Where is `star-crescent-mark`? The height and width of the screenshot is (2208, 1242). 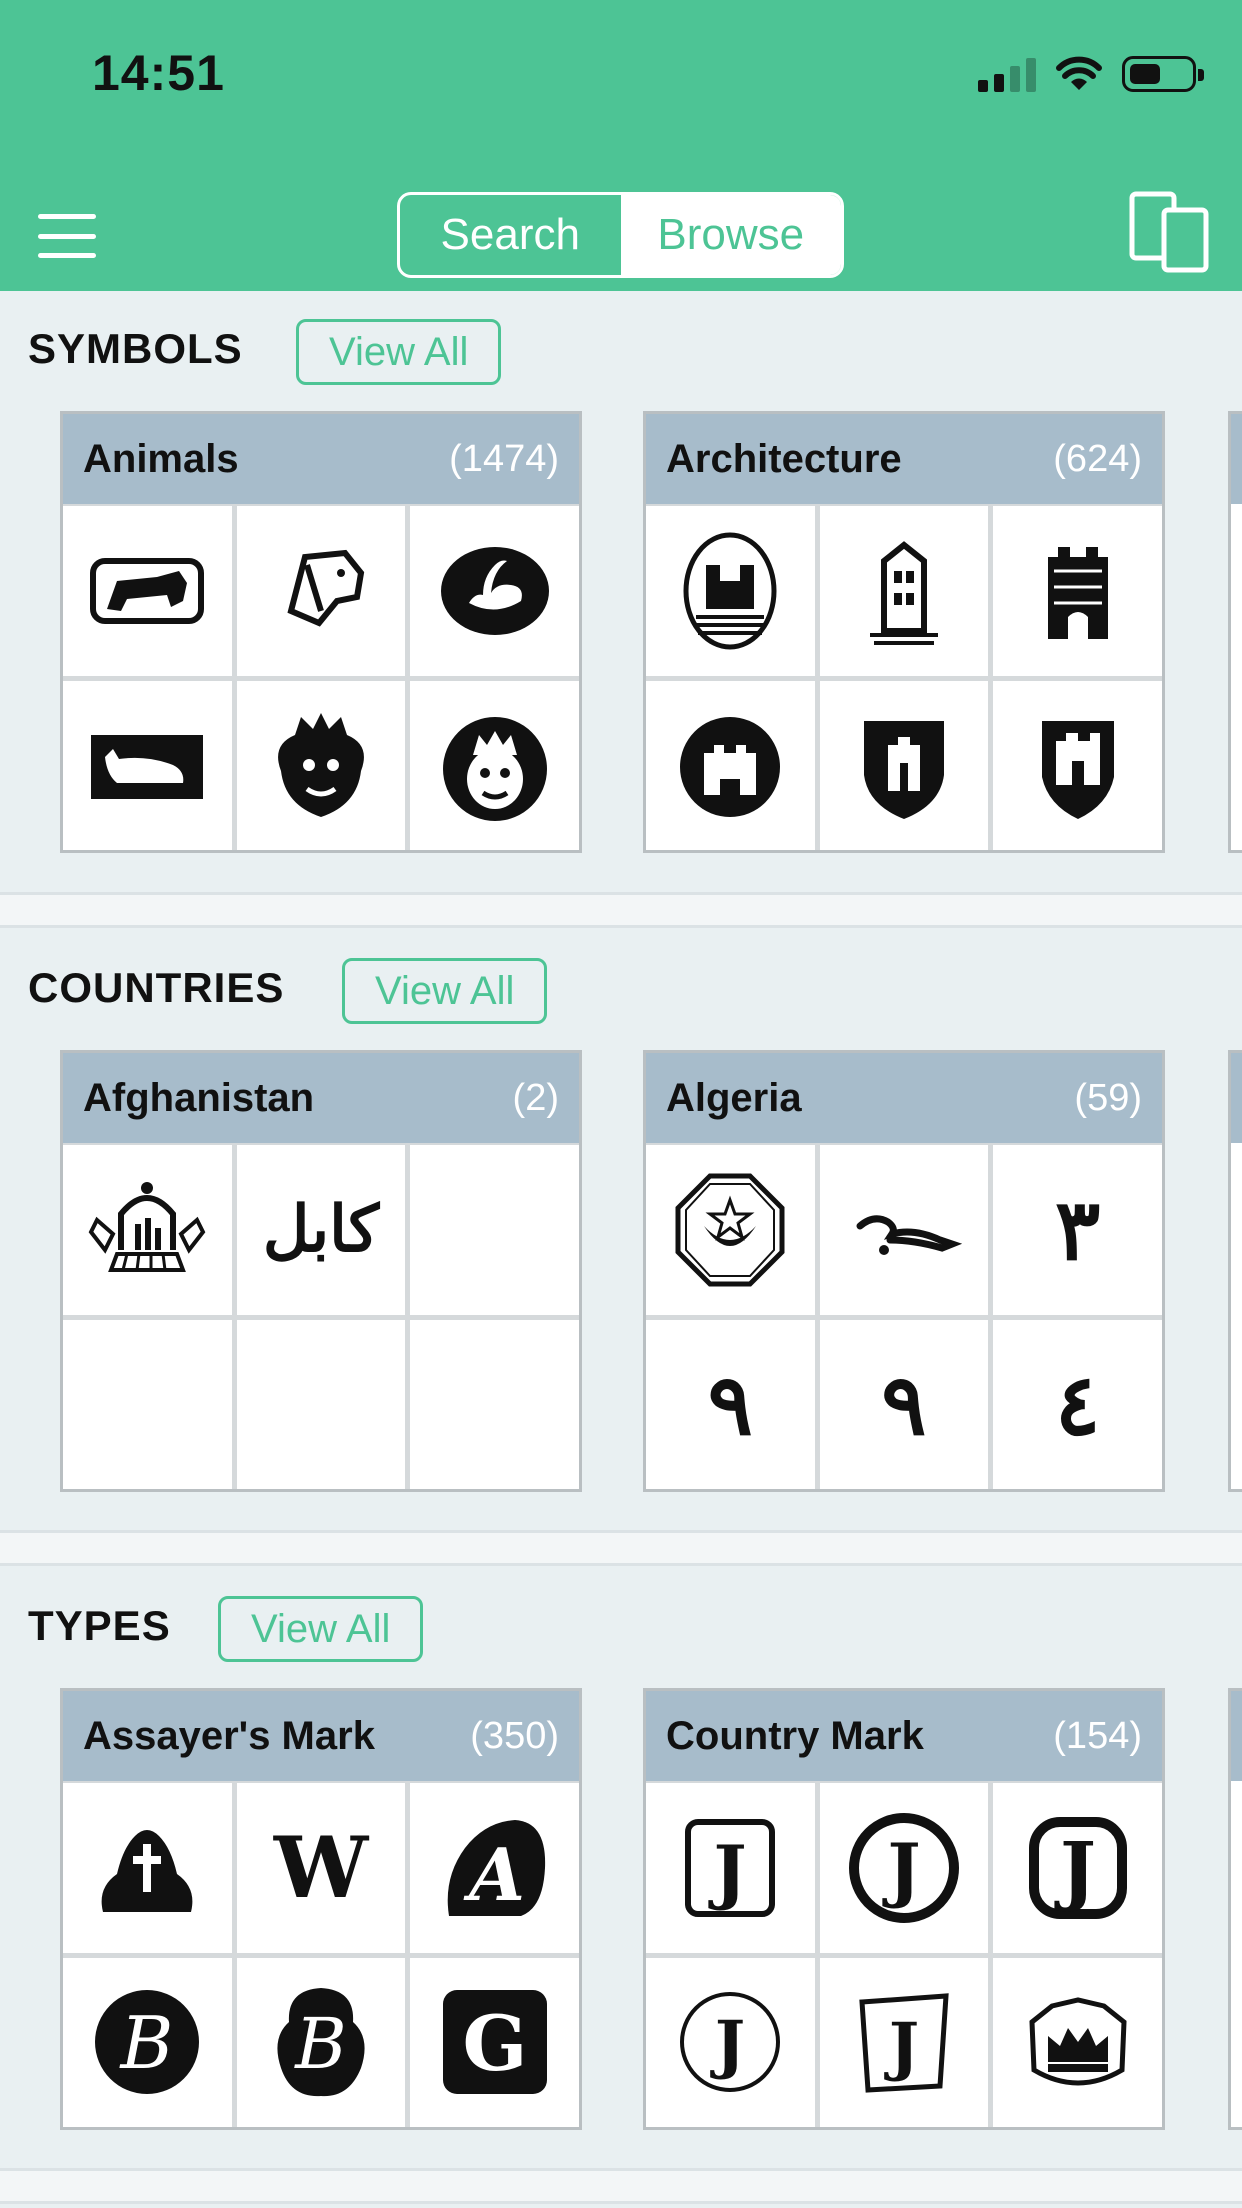 star-crescent-mark is located at coordinates (730, 1230).